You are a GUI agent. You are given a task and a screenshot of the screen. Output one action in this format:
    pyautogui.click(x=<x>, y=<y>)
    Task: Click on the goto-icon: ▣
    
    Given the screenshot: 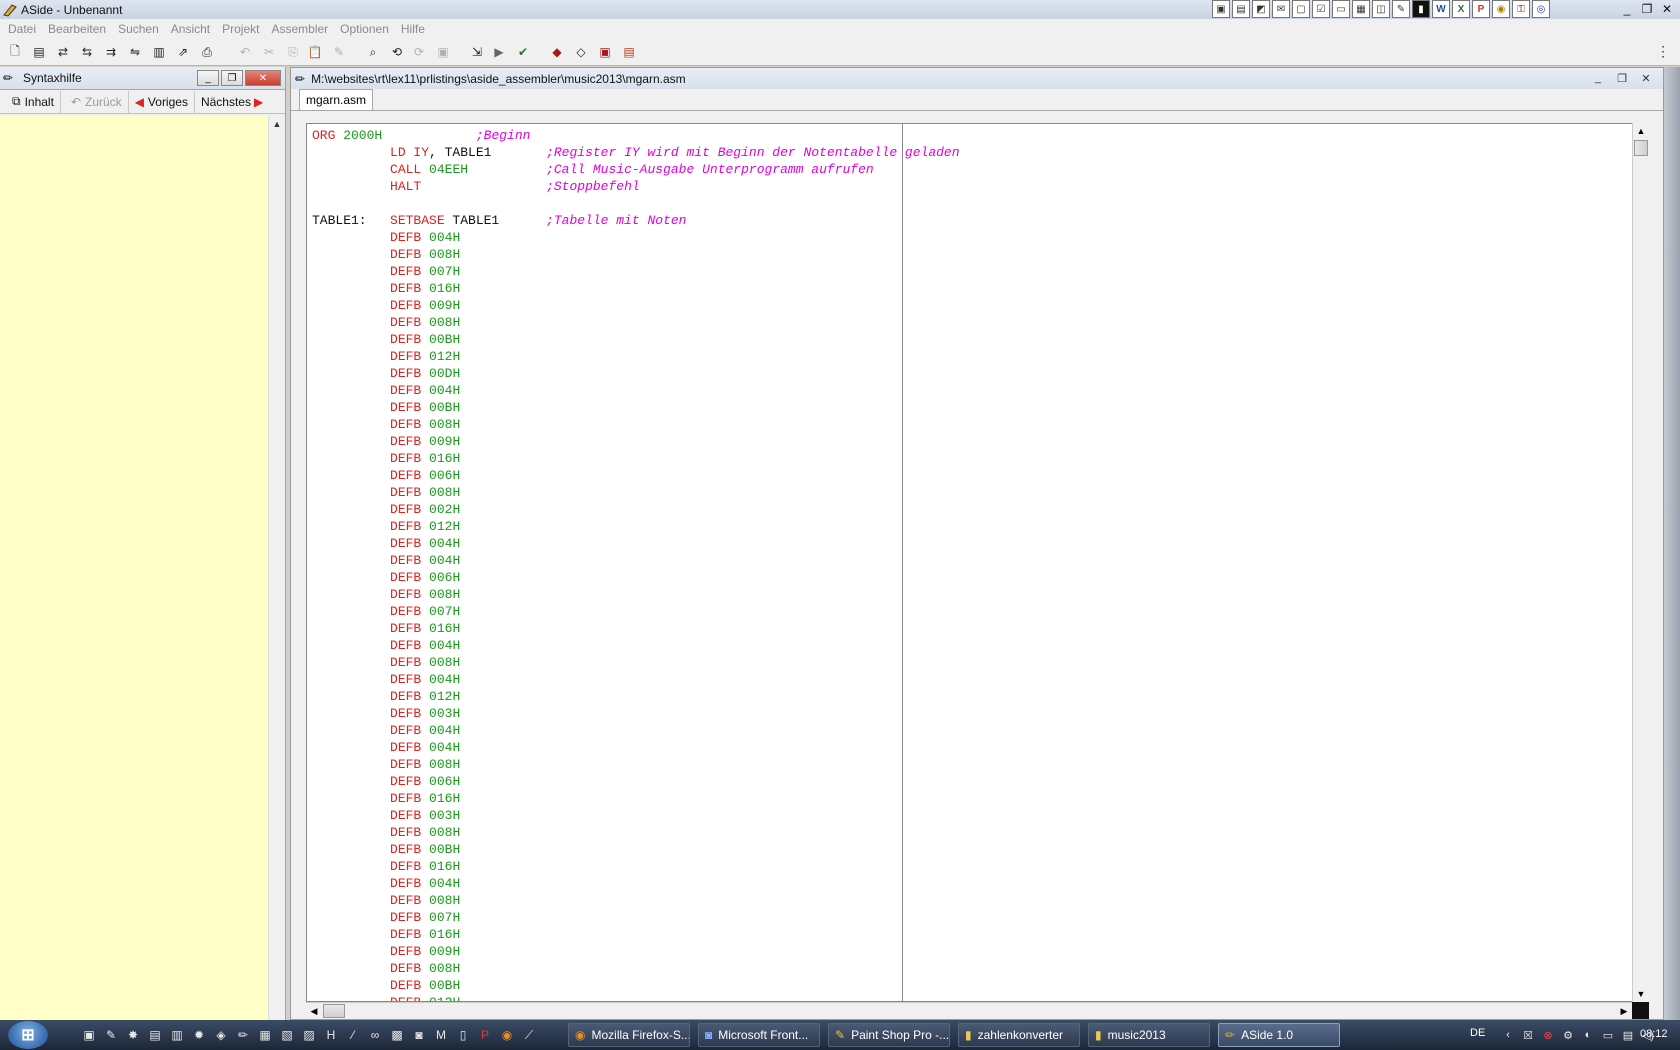 What is the action you would take?
    pyautogui.click(x=443, y=52)
    